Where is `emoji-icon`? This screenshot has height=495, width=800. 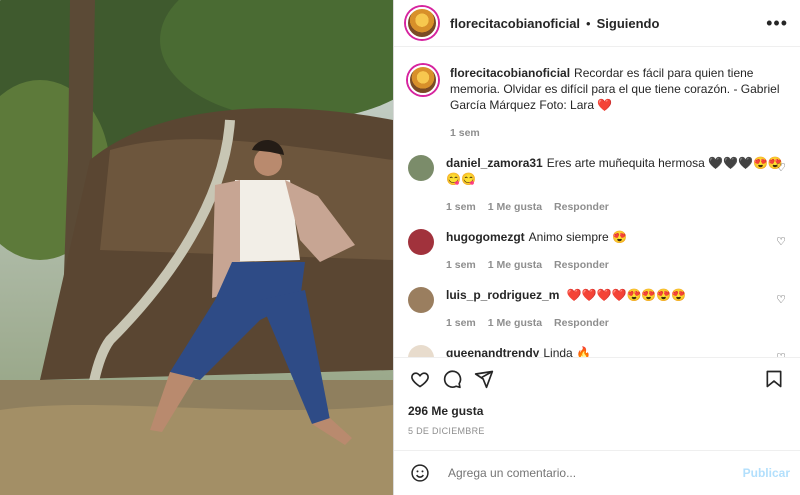
emoji-icon is located at coordinates (420, 473).